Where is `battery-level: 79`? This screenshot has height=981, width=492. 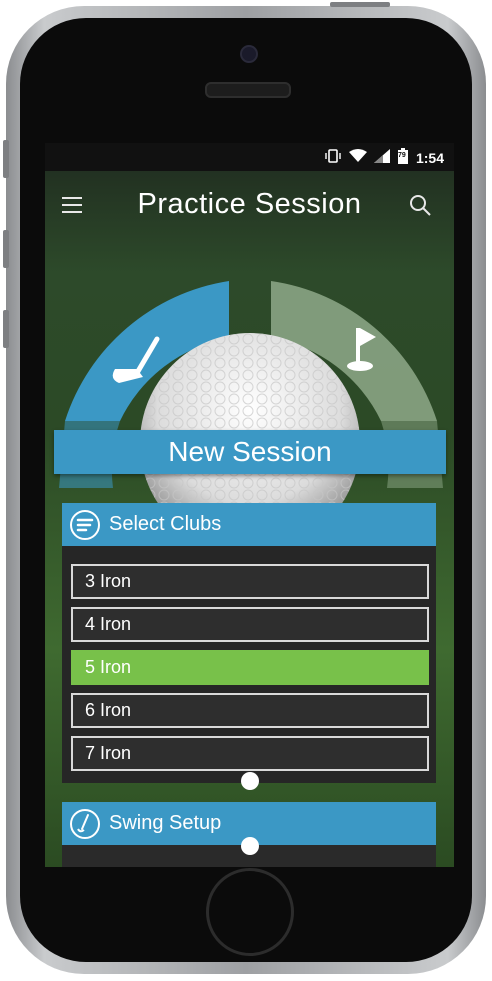 battery-level: 79 is located at coordinates (401, 155).